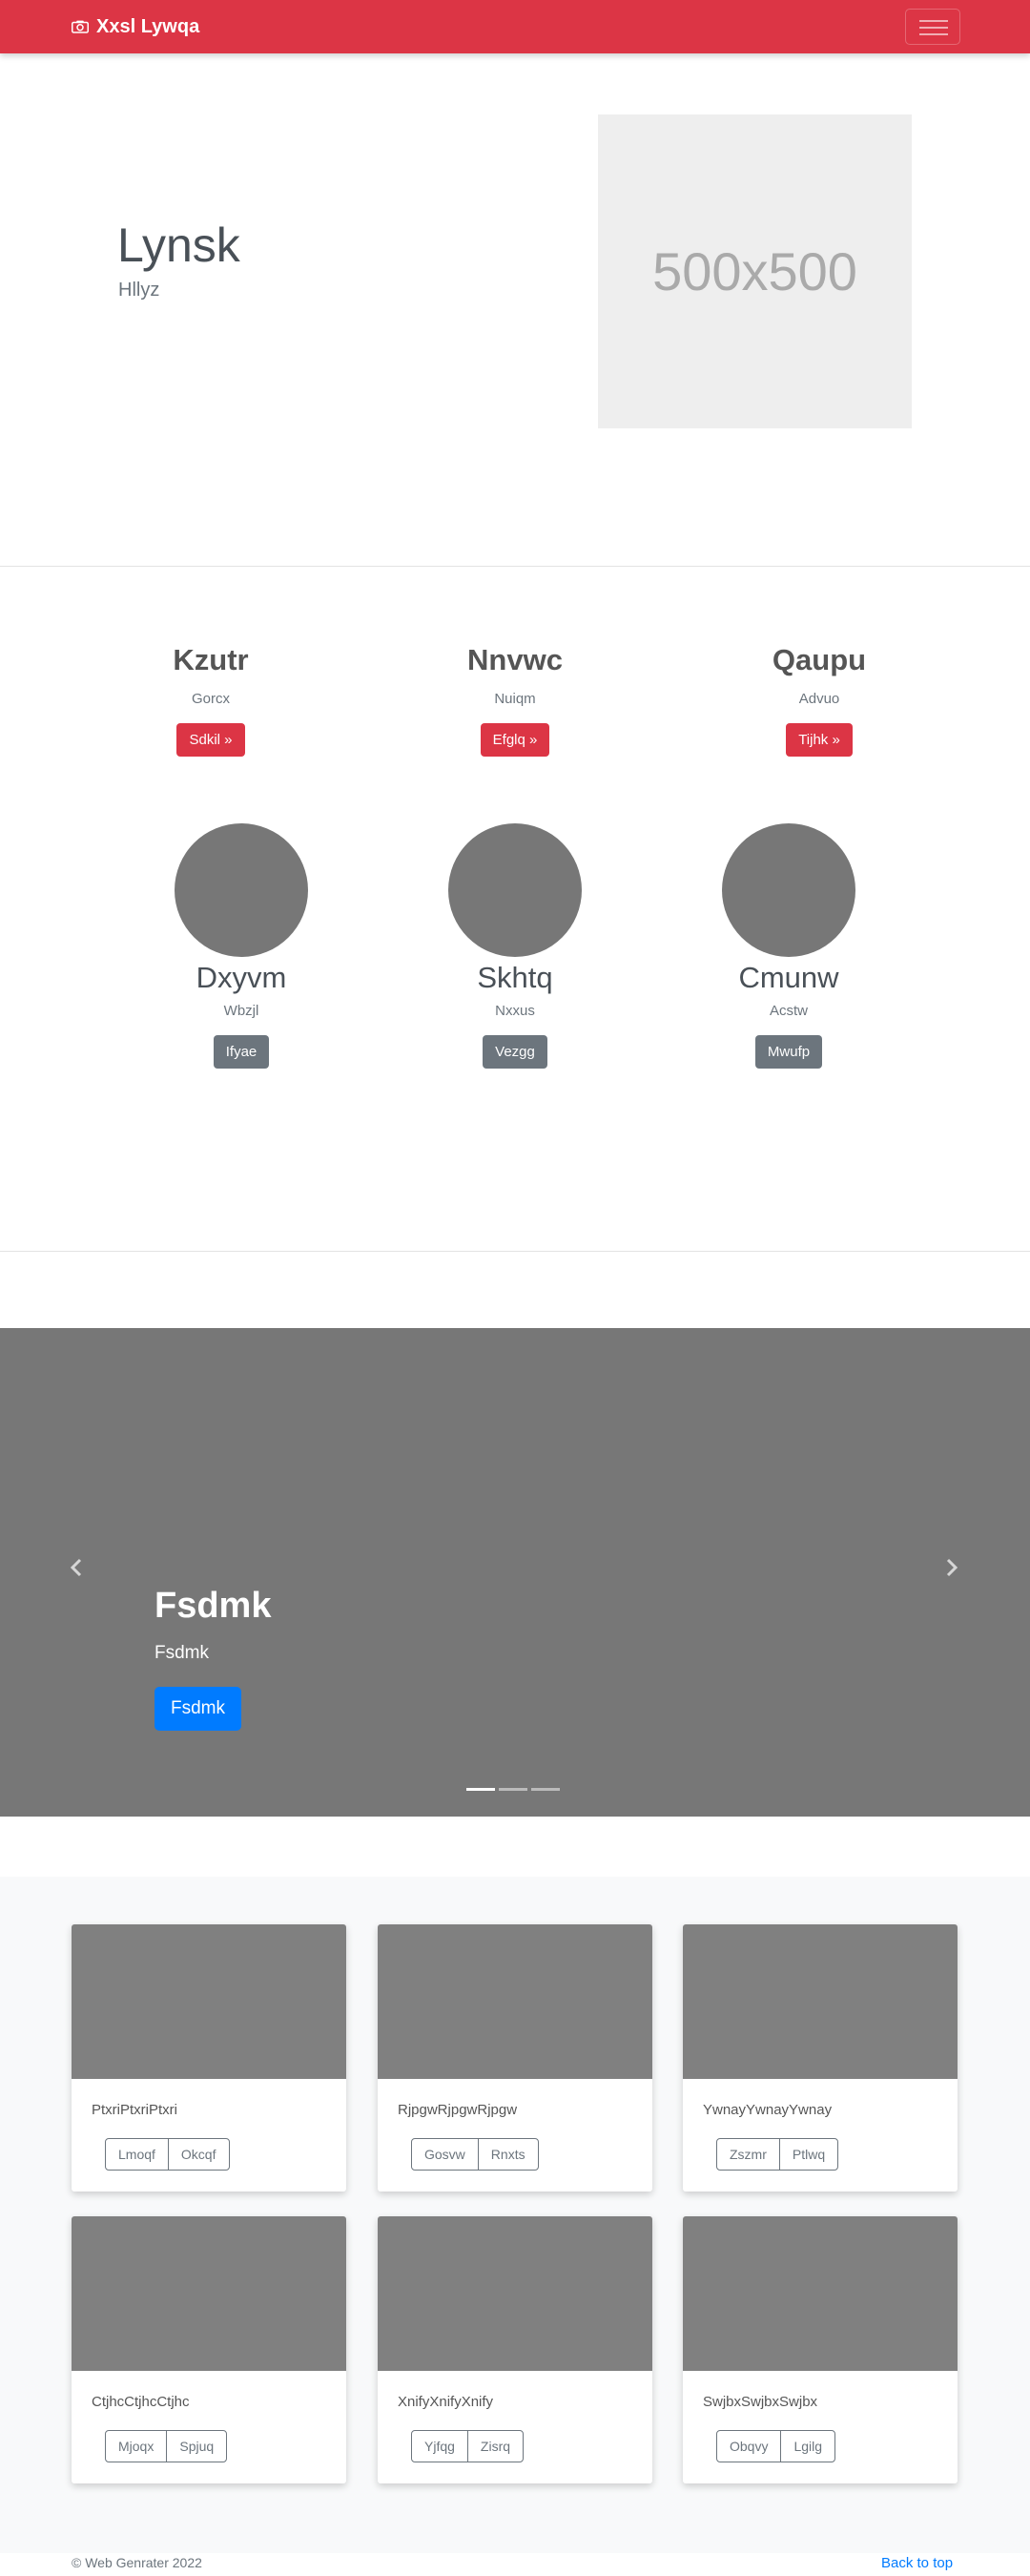 This screenshot has height=2576, width=1030. Describe the element at coordinates (515, 740) in the screenshot. I see `feature-button: Efglq »` at that location.